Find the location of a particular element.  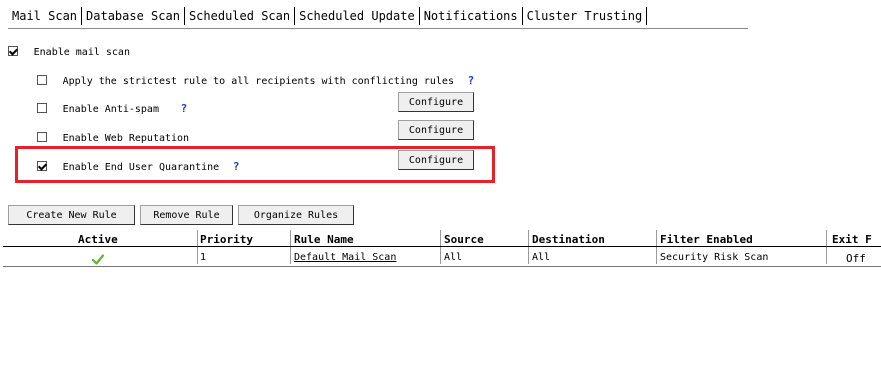

enable-mail-scan-row: Enable mail scan is located at coordinates (69, 49).